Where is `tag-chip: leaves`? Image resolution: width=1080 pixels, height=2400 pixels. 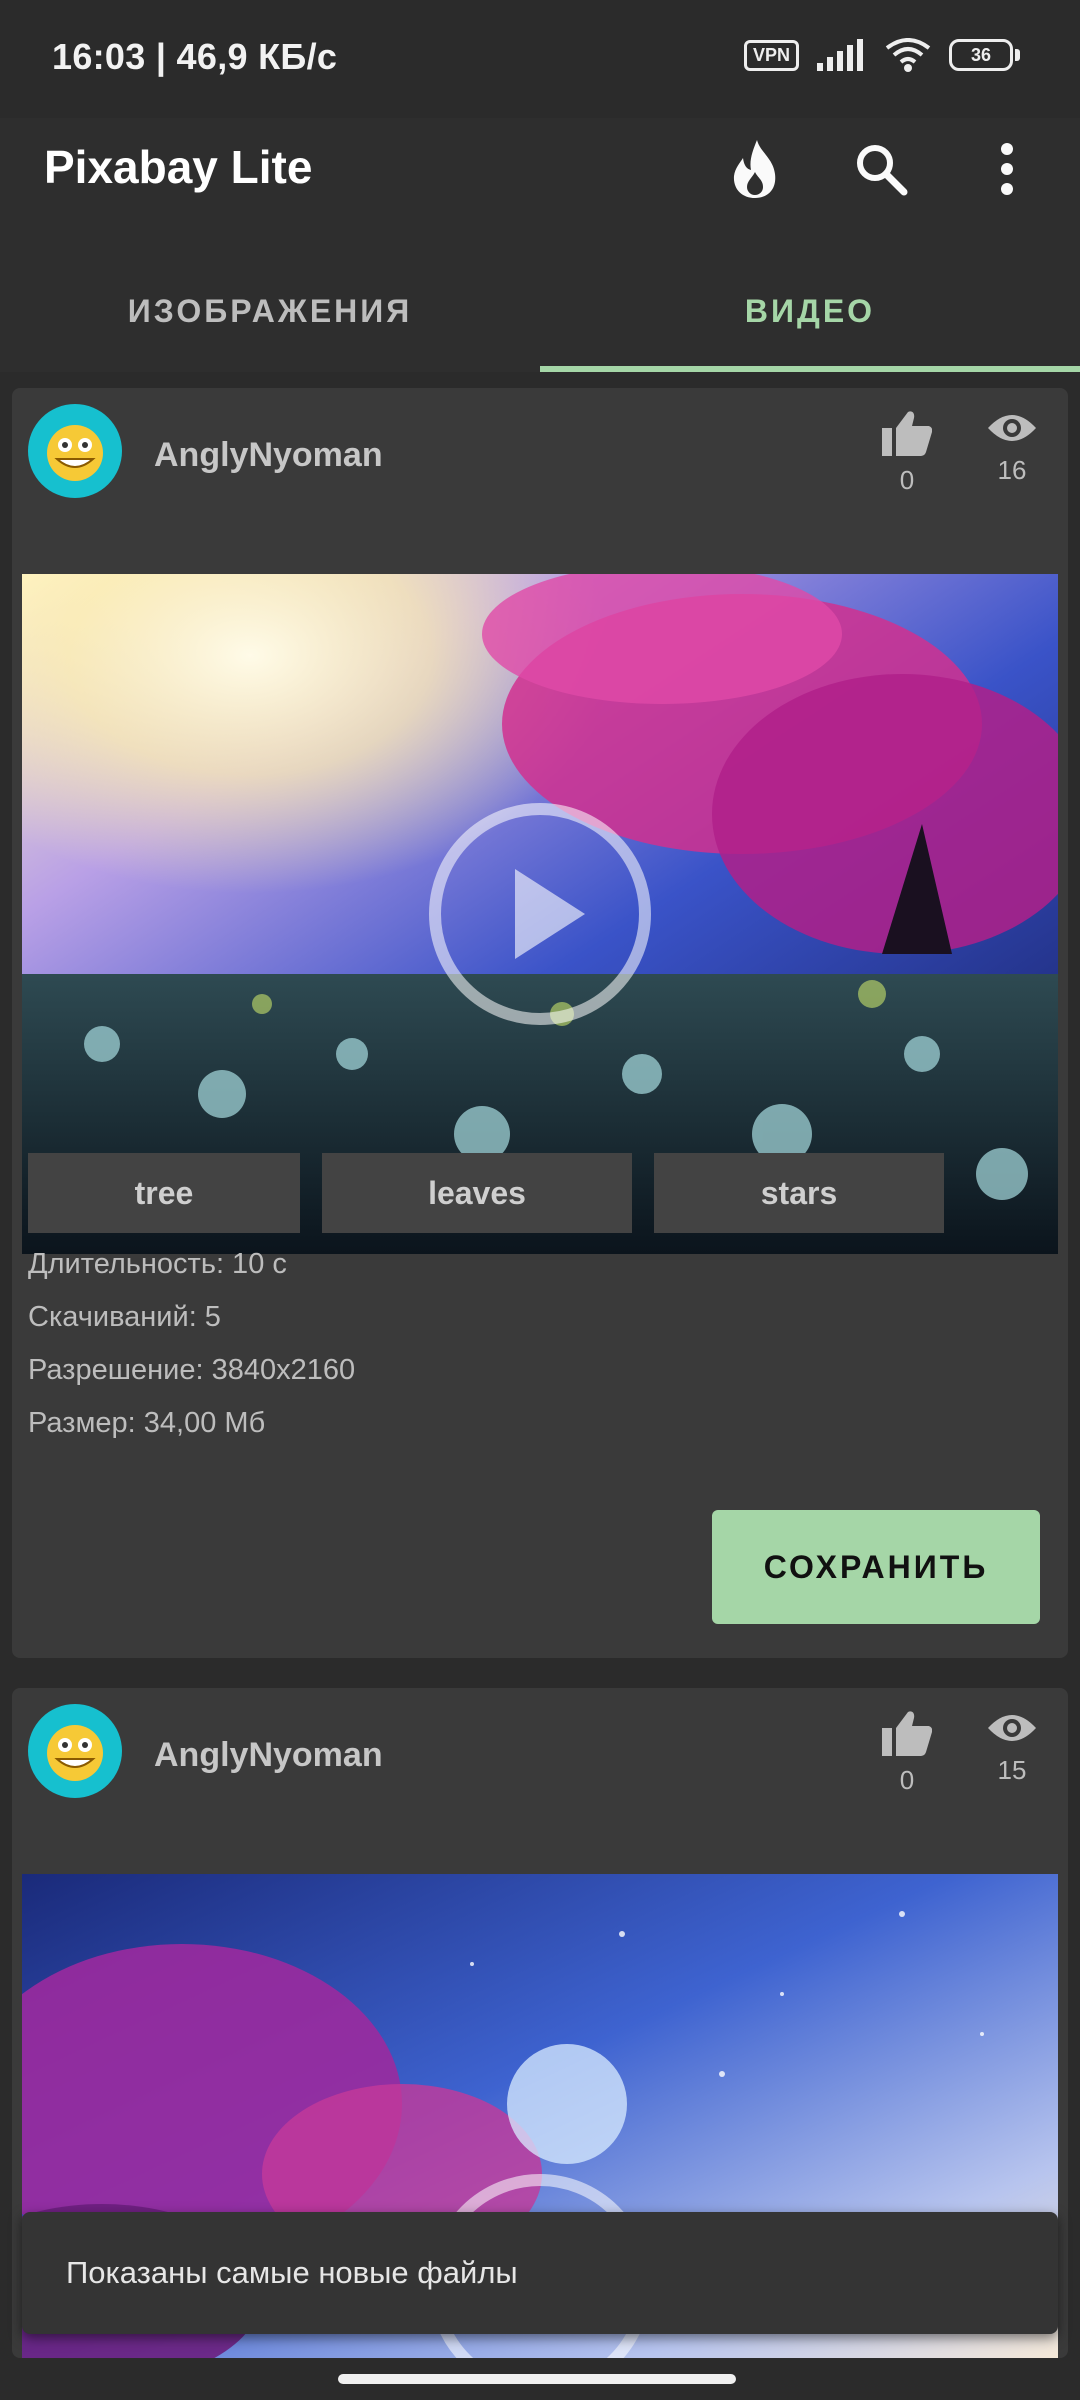 tag-chip: leaves is located at coordinates (477, 1193).